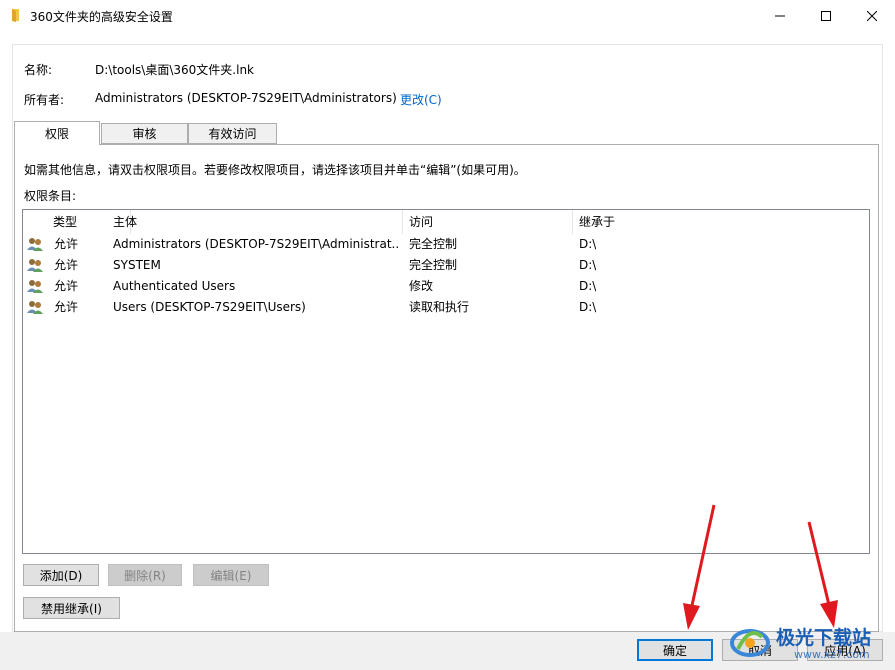 Image resolution: width=895 pixels, height=670 pixels. I want to click on aurora-logo-icon, so click(750, 643).